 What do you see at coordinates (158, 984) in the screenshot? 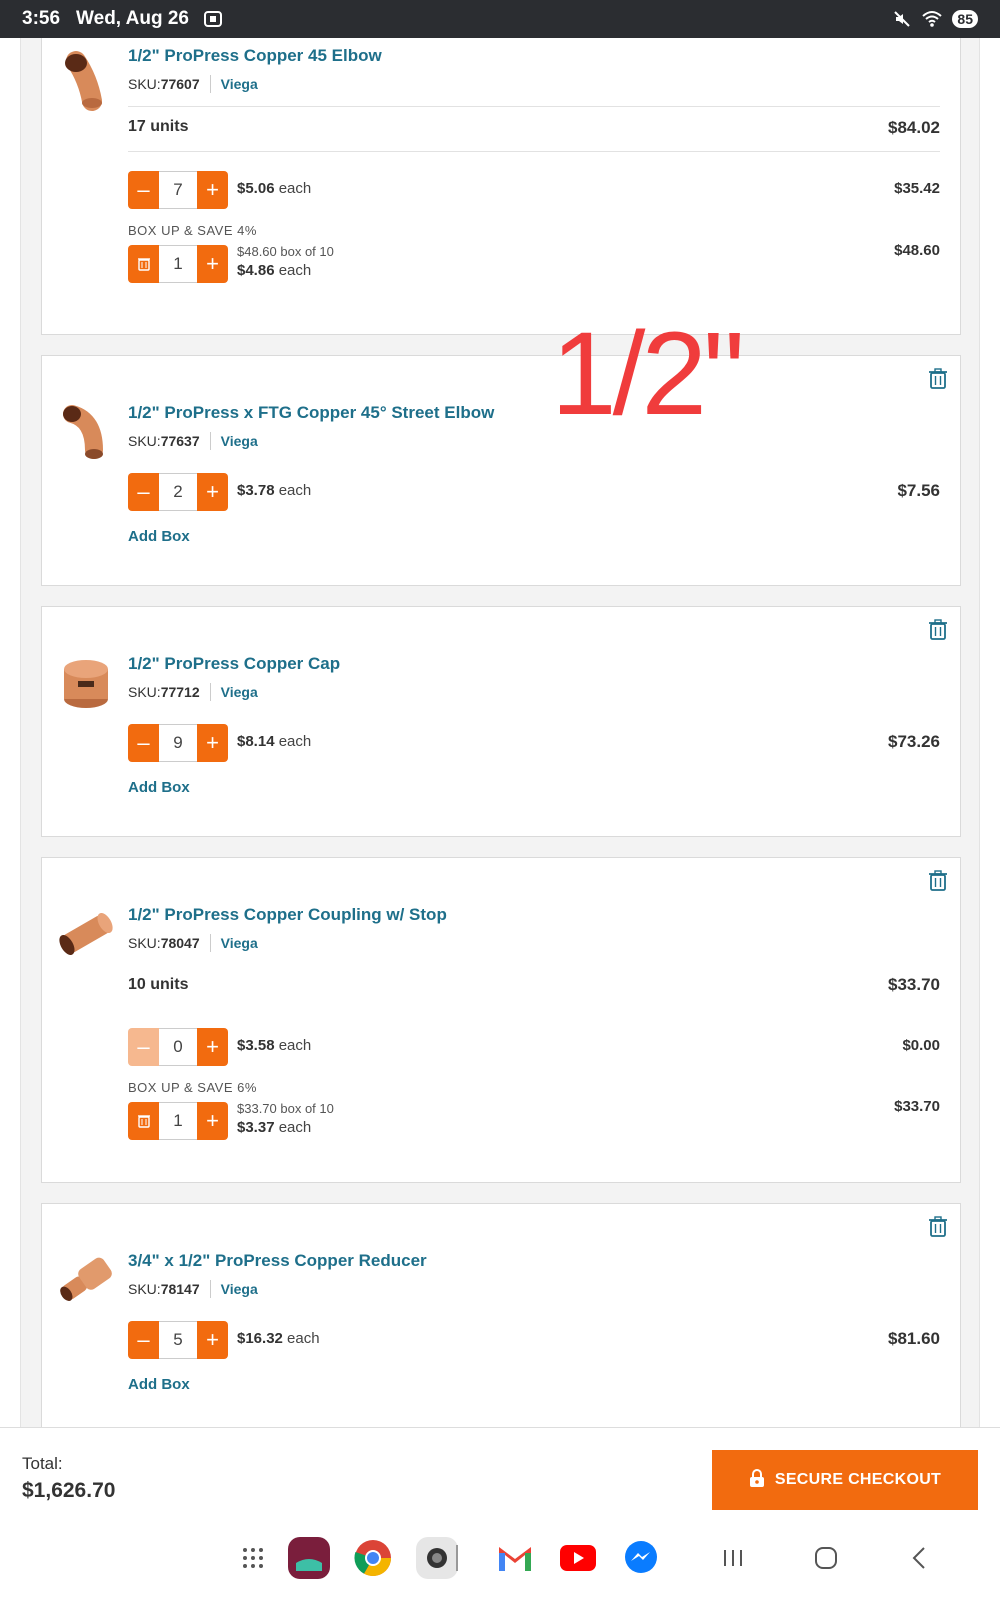
I see `units-count: 10 units` at bounding box center [158, 984].